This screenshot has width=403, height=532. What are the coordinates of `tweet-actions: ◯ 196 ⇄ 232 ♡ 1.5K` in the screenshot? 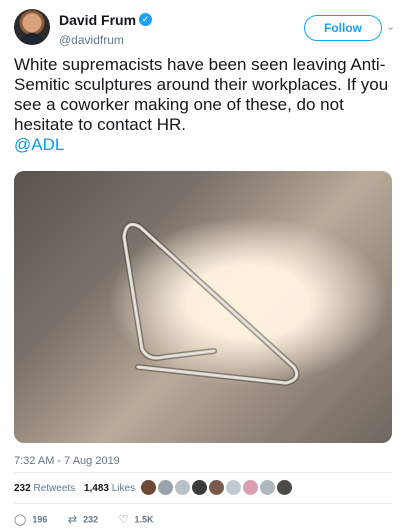 It's located at (93, 519).